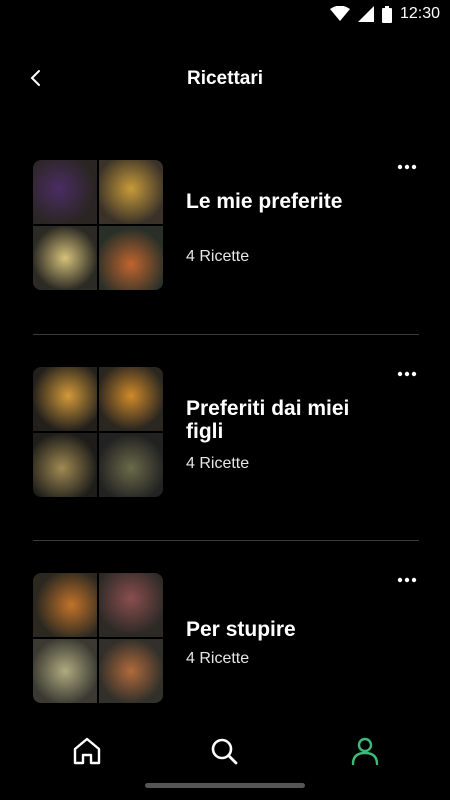 Image resolution: width=450 pixels, height=800 pixels. I want to click on cellular-icon, so click(365, 14).